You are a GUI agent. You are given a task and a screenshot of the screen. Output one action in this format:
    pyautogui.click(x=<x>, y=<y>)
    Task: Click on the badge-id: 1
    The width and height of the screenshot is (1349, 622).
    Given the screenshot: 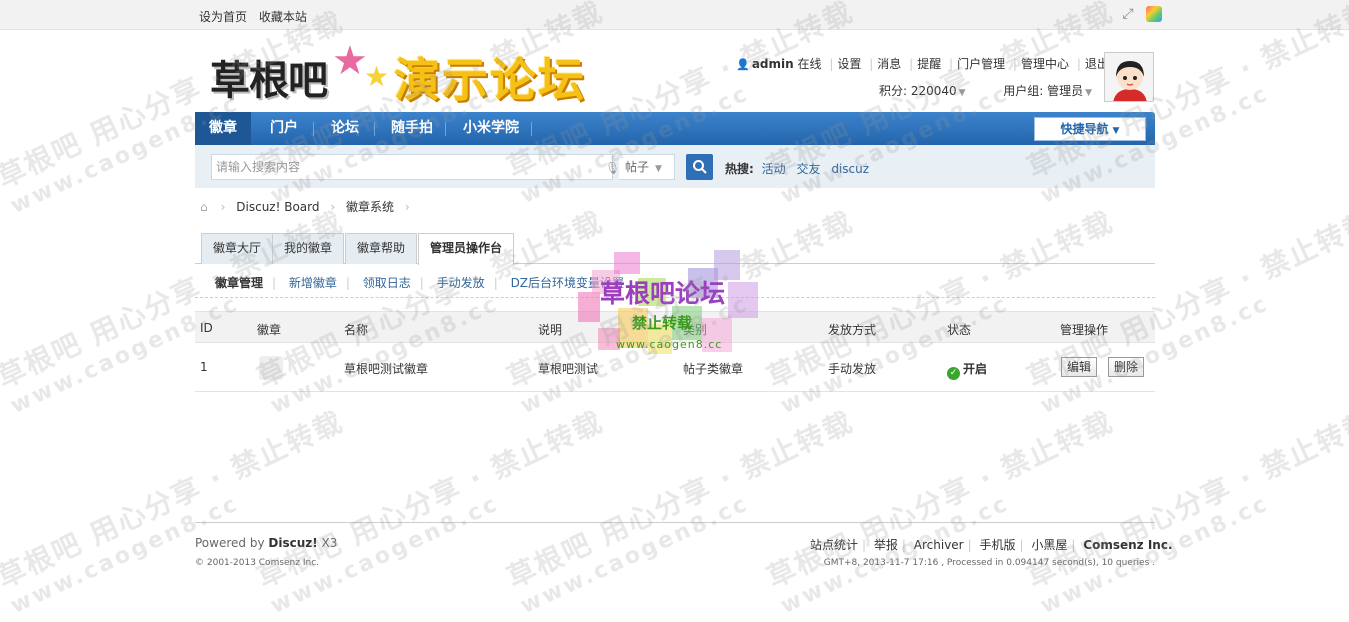 What is the action you would take?
    pyautogui.click(x=204, y=367)
    